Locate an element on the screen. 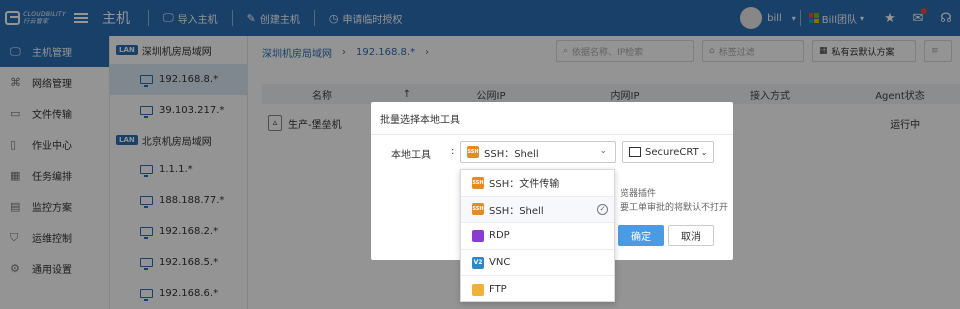 This screenshot has width=960, height=309. dropdown-option-rdp: RDP is located at coordinates (537, 236).